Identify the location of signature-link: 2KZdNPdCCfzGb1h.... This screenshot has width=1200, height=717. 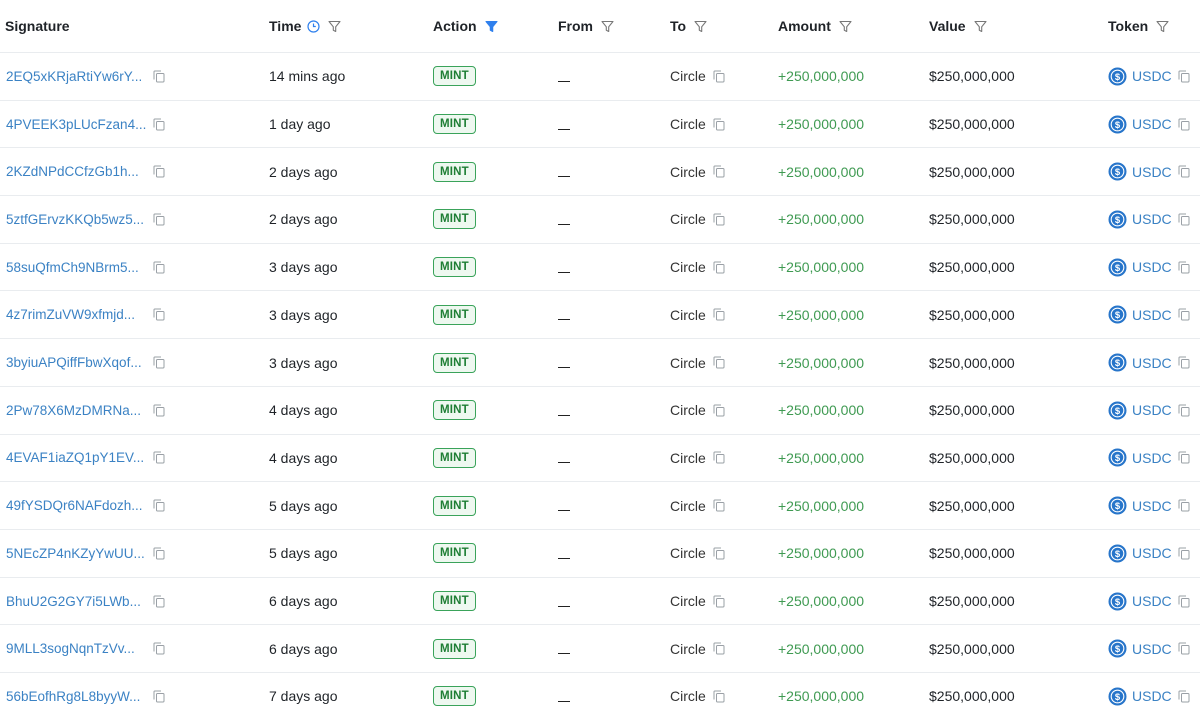
(72, 171).